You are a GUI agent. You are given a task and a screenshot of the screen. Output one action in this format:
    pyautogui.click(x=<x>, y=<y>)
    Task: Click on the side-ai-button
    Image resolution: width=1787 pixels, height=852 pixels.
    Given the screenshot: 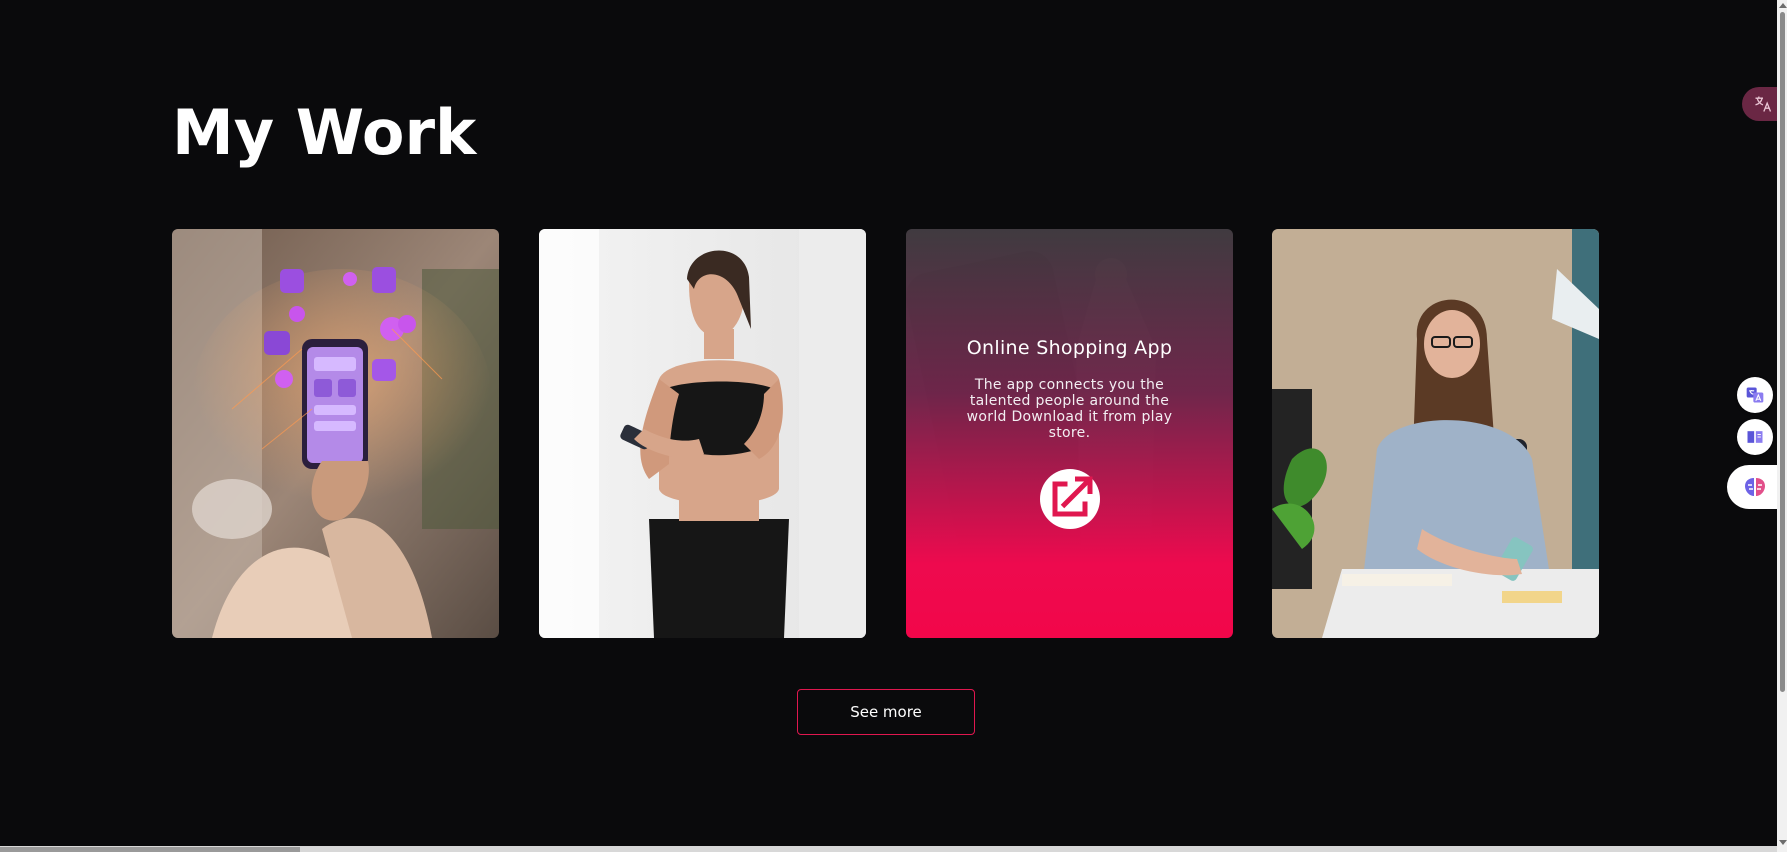 What is the action you would take?
    pyautogui.click(x=1755, y=487)
    